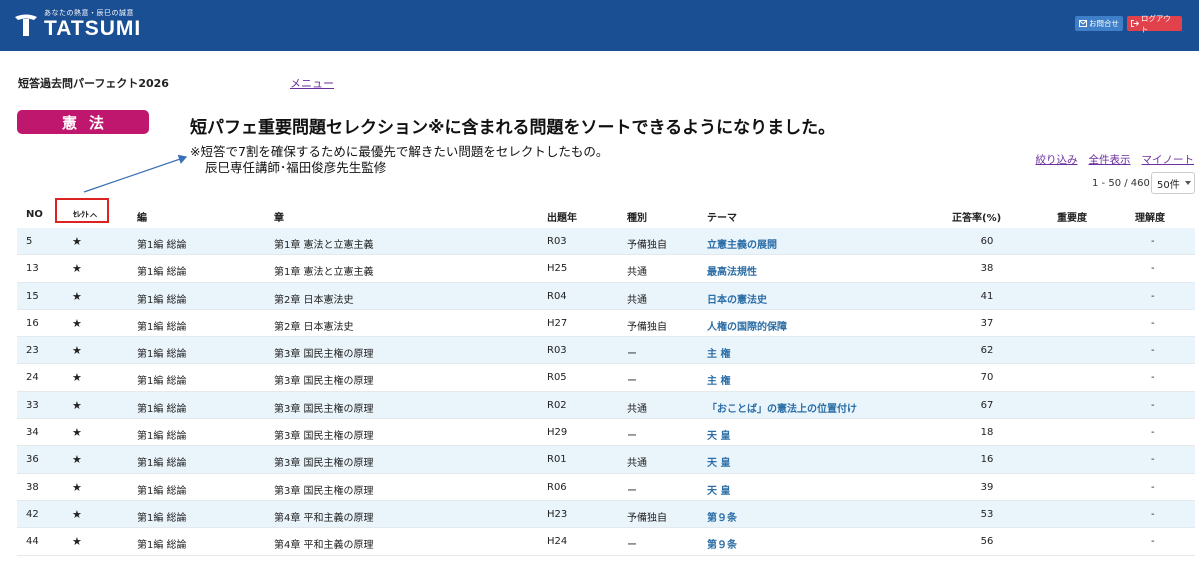 Image resolution: width=1199 pixels, height=561 pixels. Describe the element at coordinates (606, 514) in the screenshot. I see `table-row: 42 ★ 第1編 総論 第4章 平和主義の原理 H23 予備独自 第９条 53 -` at that location.